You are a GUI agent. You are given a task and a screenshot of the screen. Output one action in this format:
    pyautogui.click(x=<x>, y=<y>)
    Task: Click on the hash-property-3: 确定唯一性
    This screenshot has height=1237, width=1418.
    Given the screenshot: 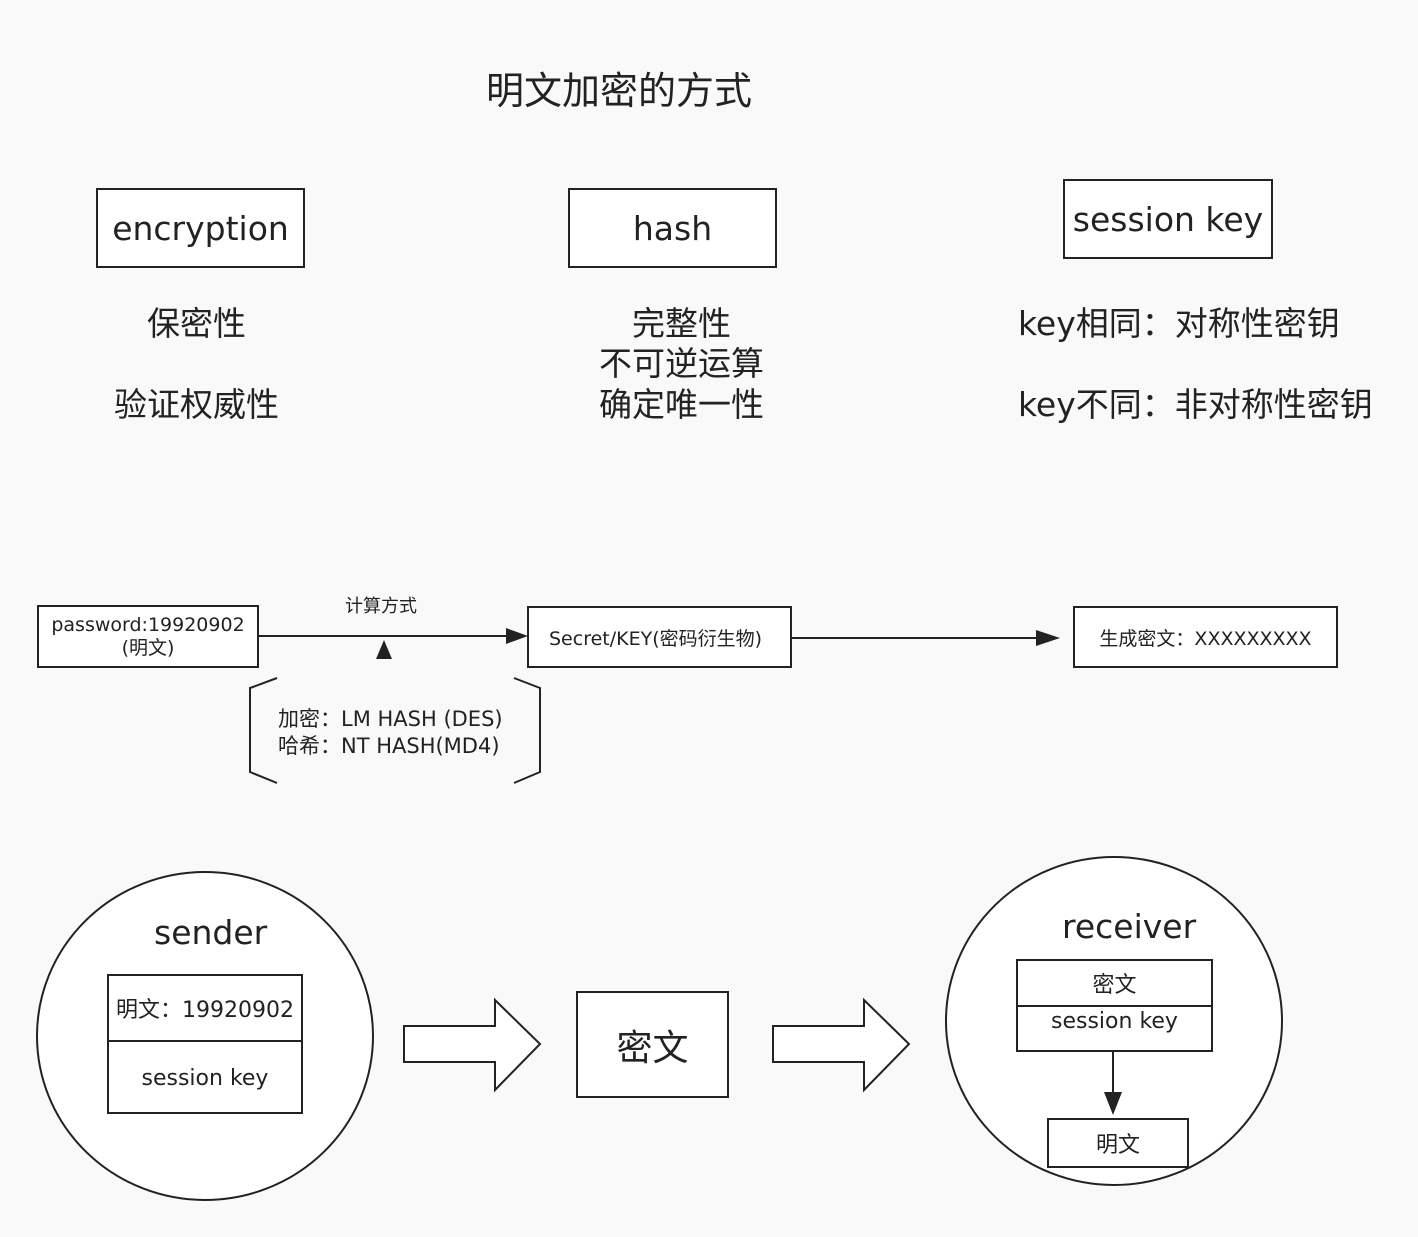 What is the action you would take?
    pyautogui.click(x=681, y=404)
    